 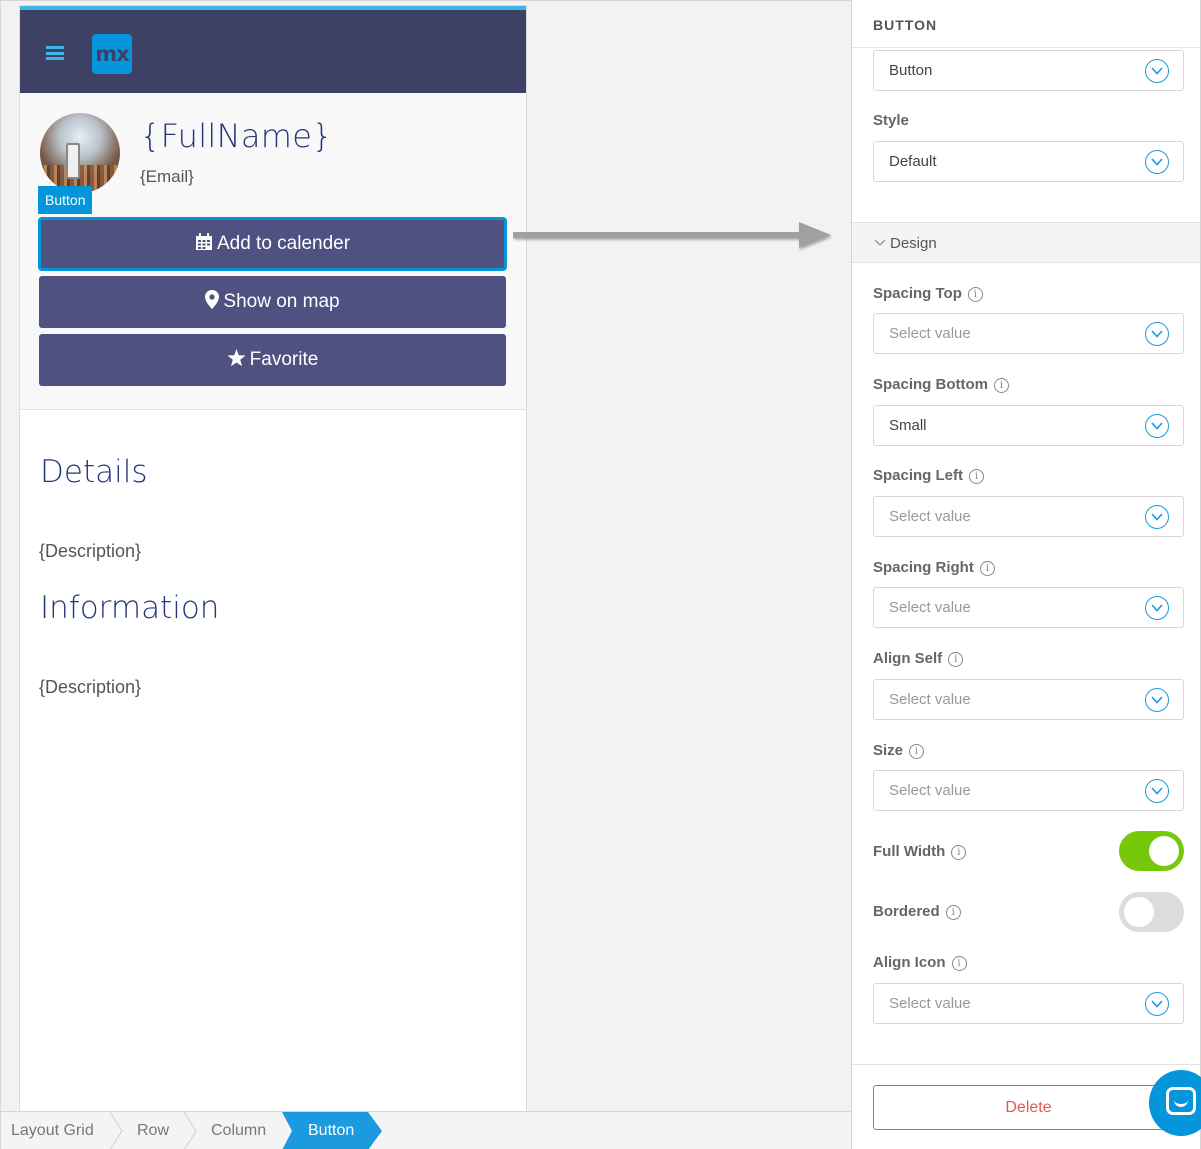 What do you see at coordinates (112, 54) in the screenshot?
I see `mendix-logo: mx` at bounding box center [112, 54].